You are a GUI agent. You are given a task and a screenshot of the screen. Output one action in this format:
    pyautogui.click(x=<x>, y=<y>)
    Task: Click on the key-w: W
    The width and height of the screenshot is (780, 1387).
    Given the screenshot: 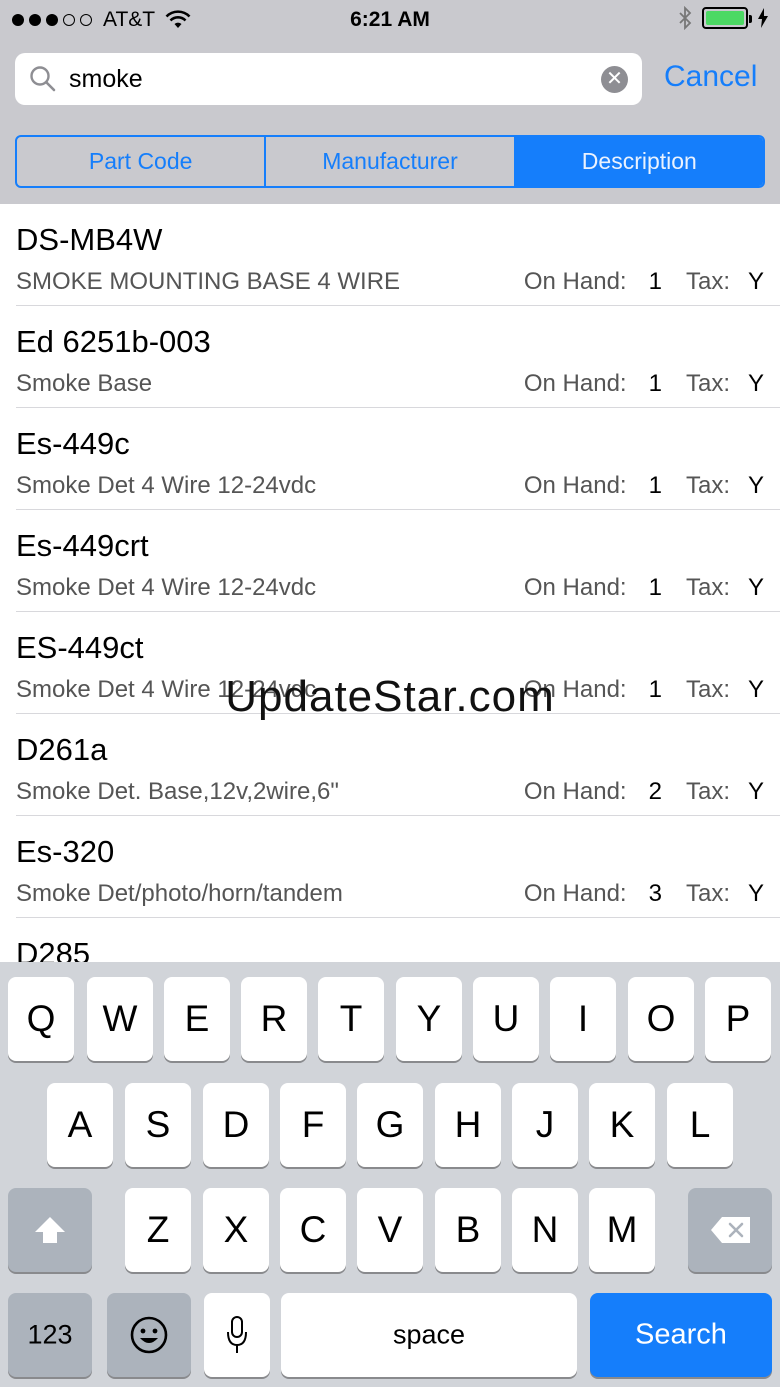 What is the action you would take?
    pyautogui.click(x=120, y=1019)
    